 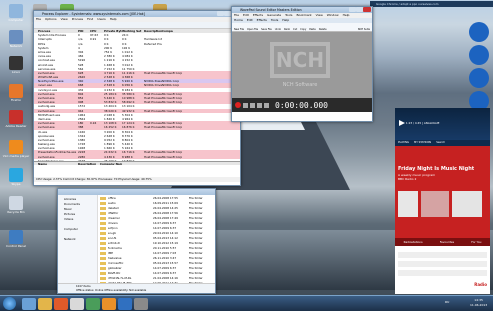 What do you see at coordinates (346, 15) in the screenshot?
I see `wavepad-menu-item: Help` at bounding box center [346, 15].